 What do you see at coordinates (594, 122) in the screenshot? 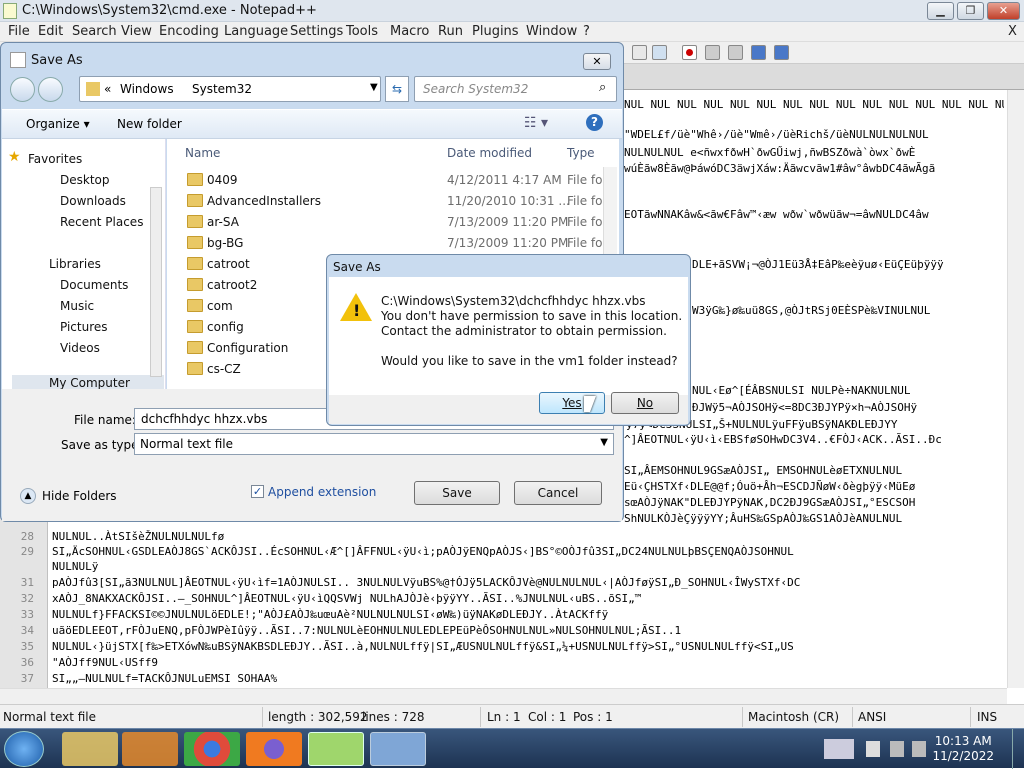
I see `help-icon: ?` at bounding box center [594, 122].